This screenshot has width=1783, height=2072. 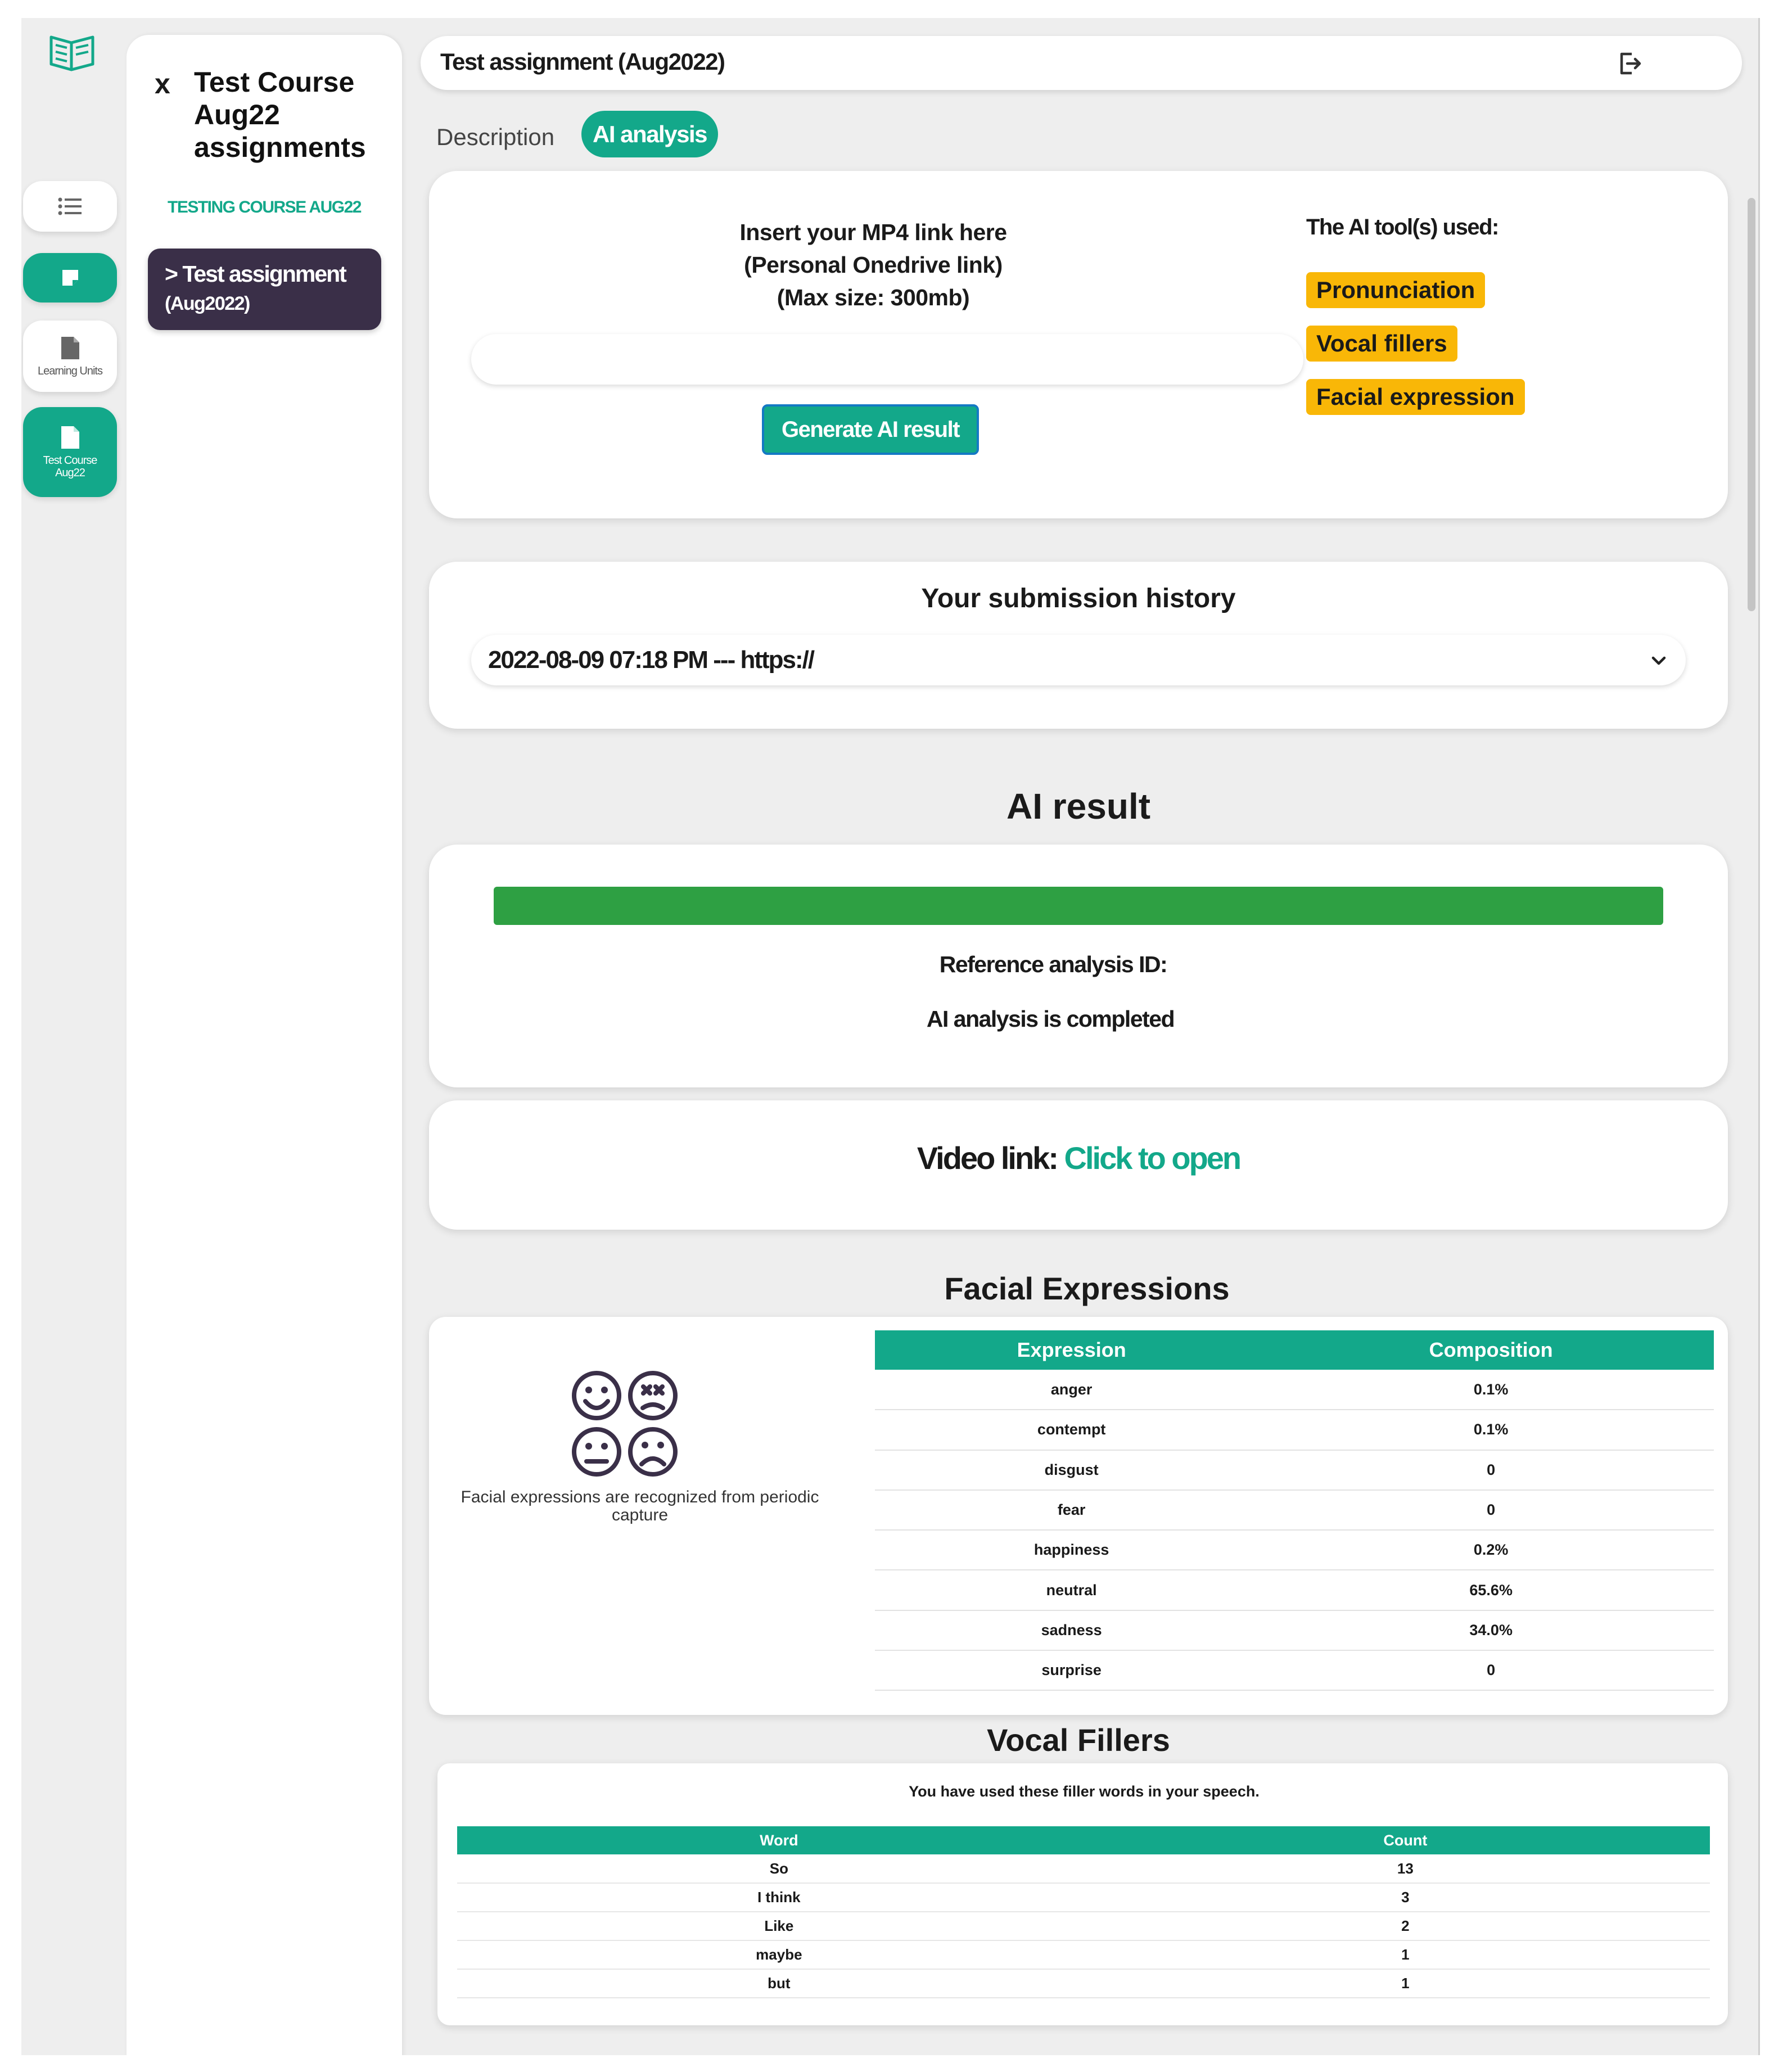 What do you see at coordinates (1072, 1550) in the screenshot?
I see `expression-cell: happiness` at bounding box center [1072, 1550].